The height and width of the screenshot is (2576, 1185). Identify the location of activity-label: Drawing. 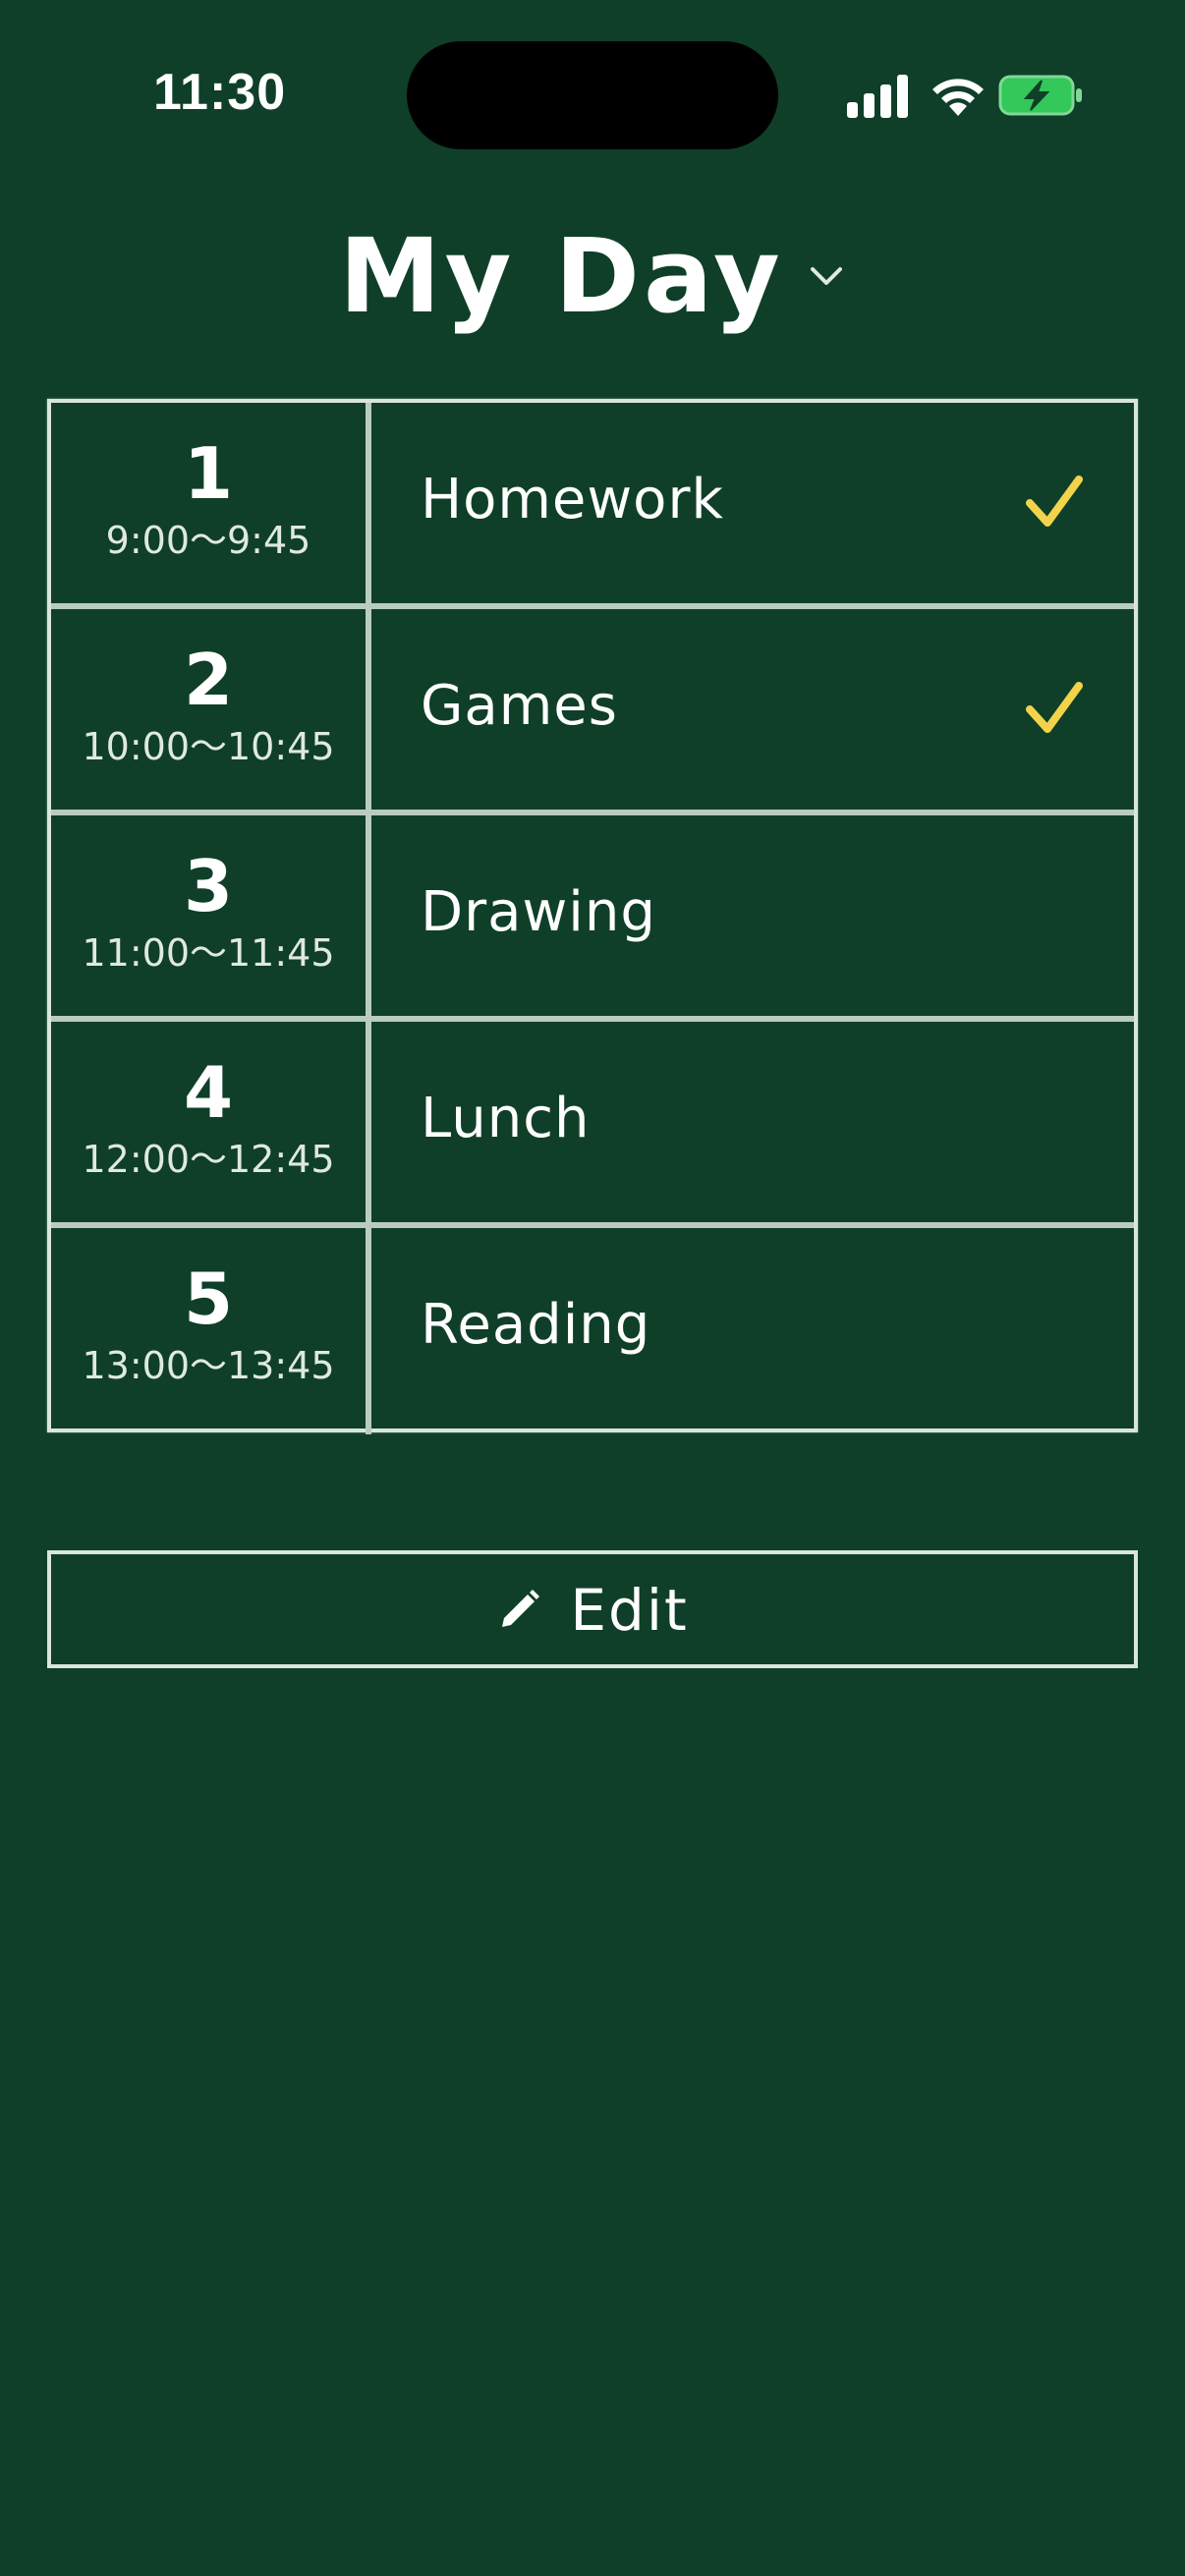
(538, 912).